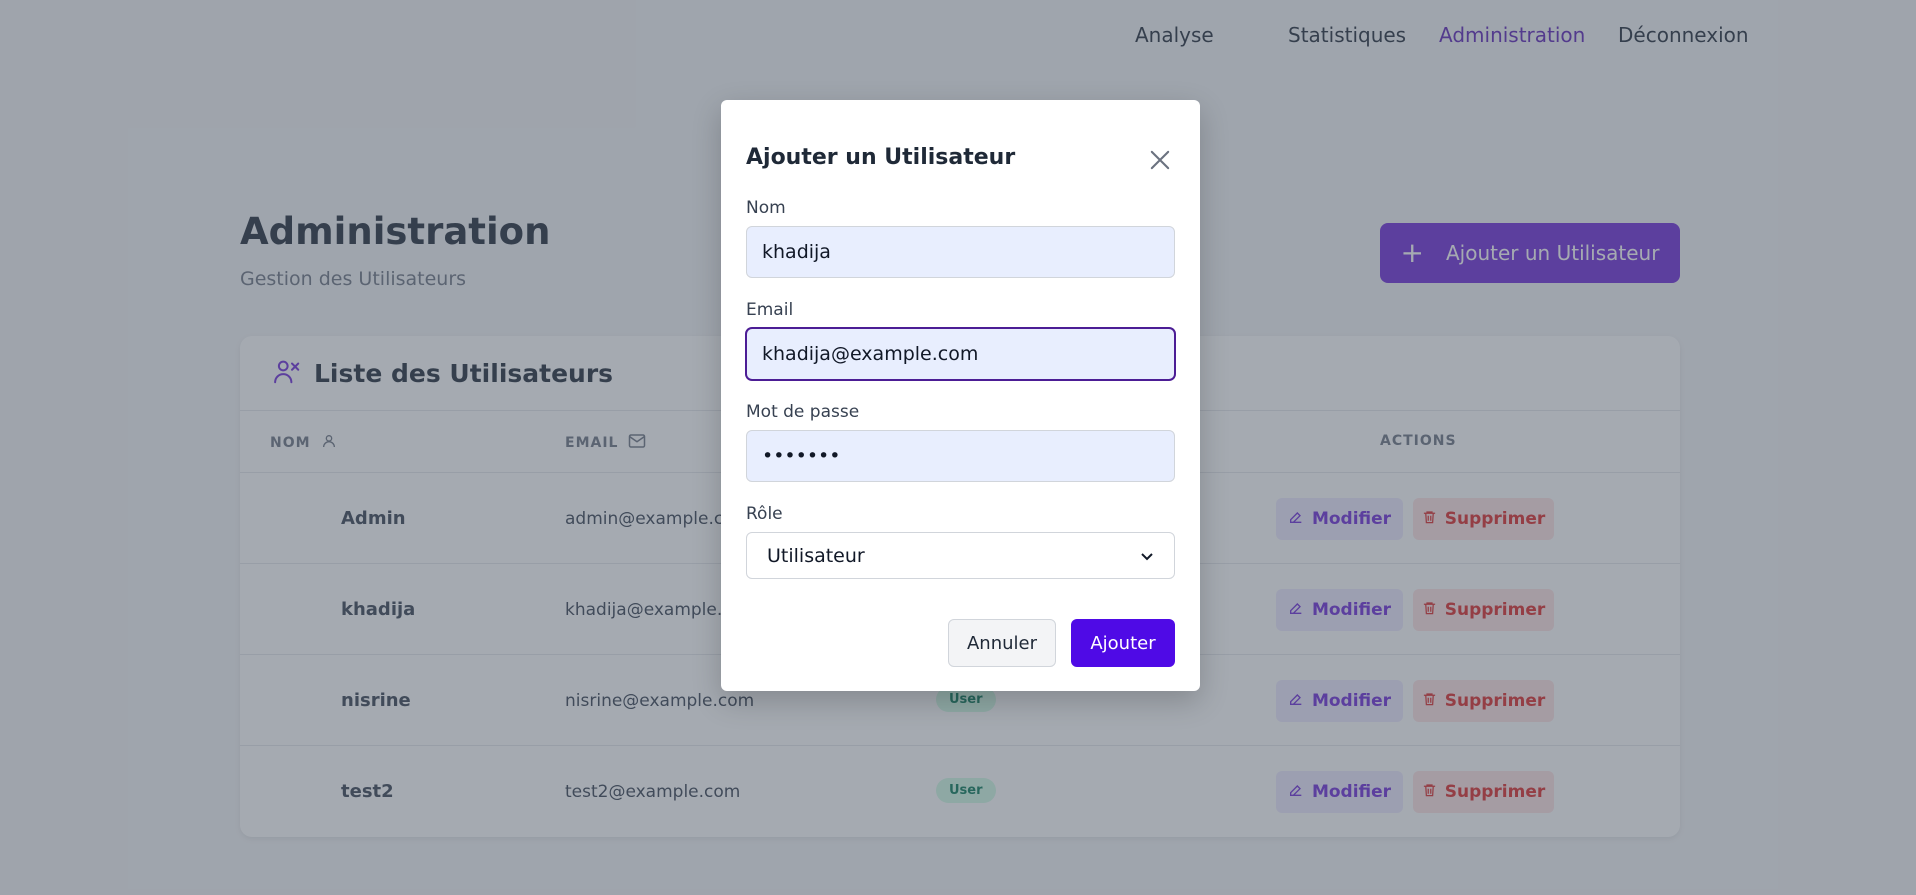 This screenshot has width=1916, height=895. What do you see at coordinates (770, 310) in the screenshot?
I see `email-label: Email` at bounding box center [770, 310].